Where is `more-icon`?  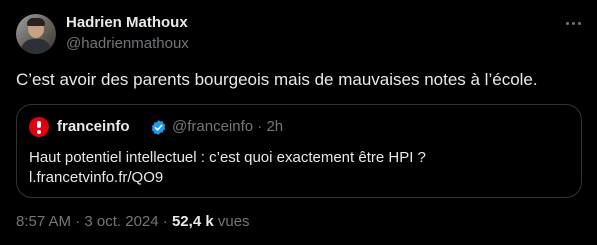 more-icon is located at coordinates (573, 23).